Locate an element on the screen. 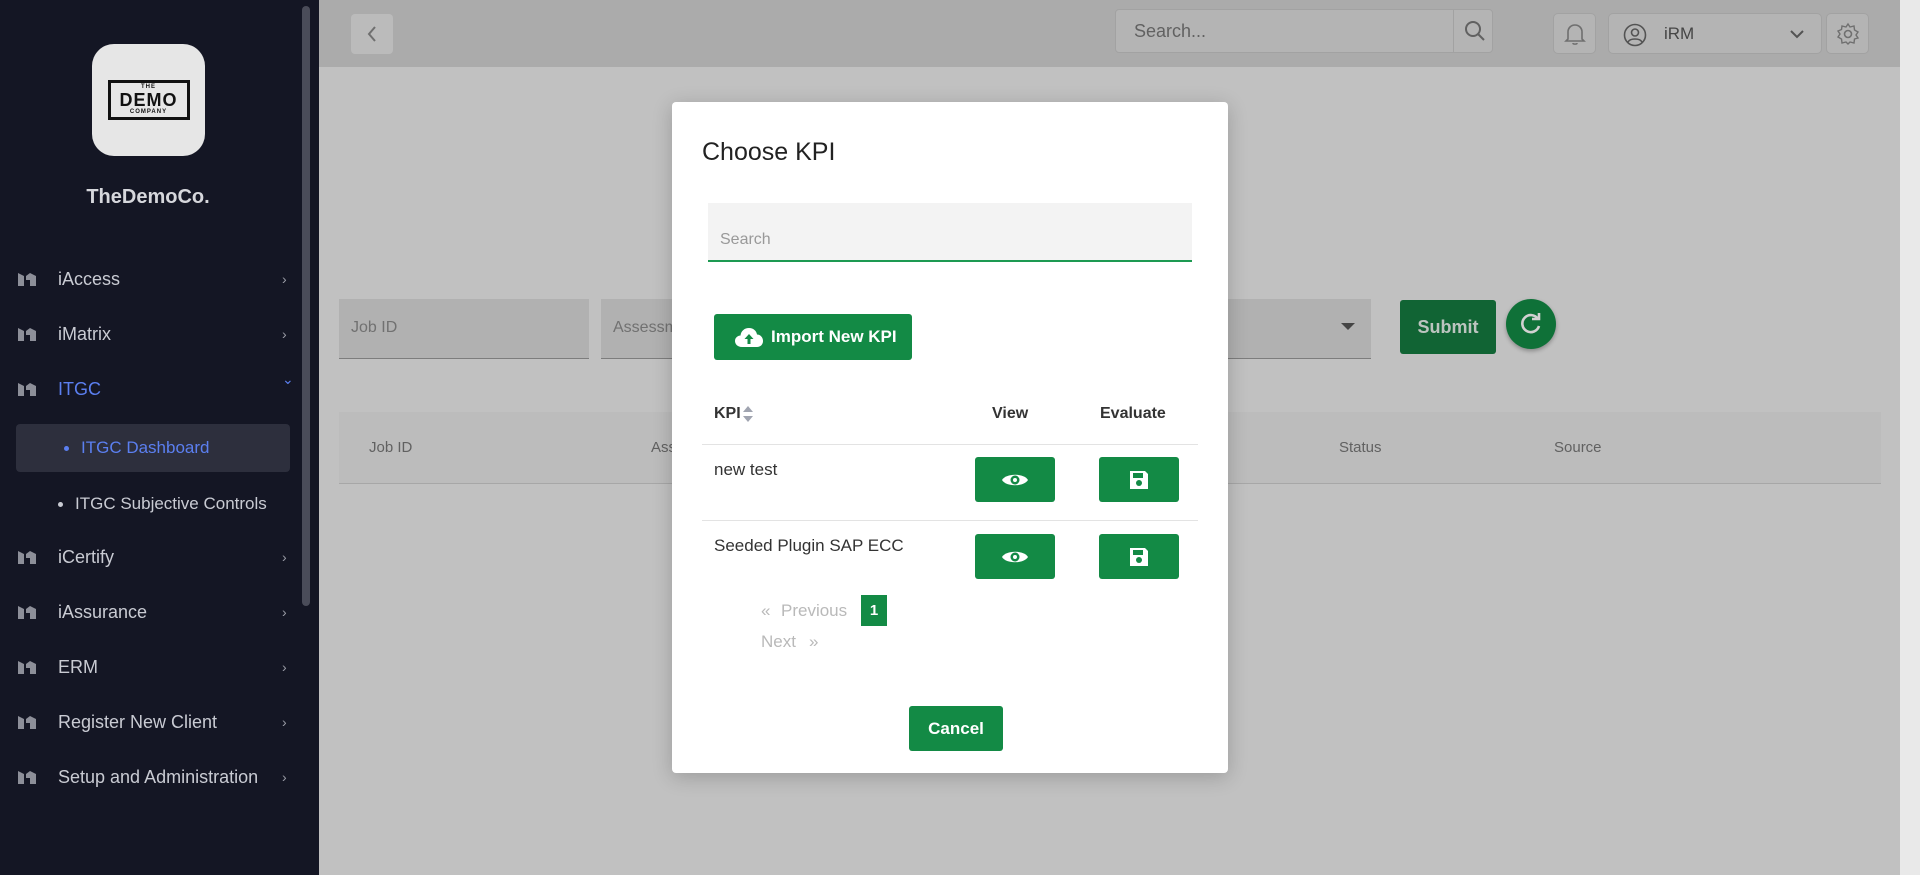 This screenshot has width=1920, height=875. previous-page-link: Previous is located at coordinates (814, 611).